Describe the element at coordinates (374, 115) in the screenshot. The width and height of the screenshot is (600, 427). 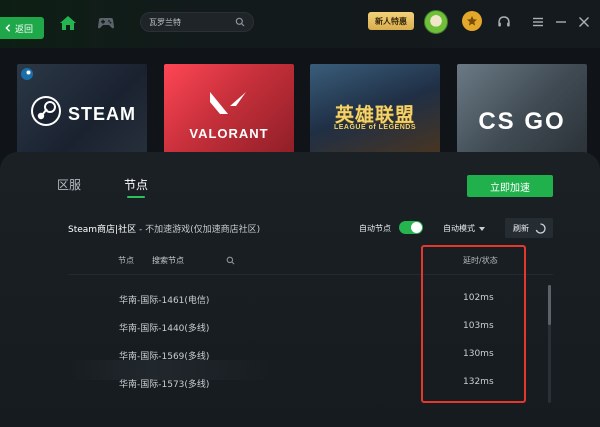
I see `game-card-title: 英雄联盟` at that location.